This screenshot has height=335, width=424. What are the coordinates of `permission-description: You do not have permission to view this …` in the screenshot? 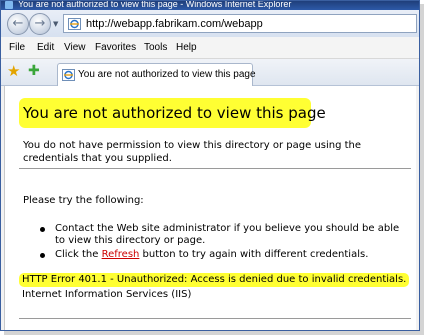 It's located at (192, 152).